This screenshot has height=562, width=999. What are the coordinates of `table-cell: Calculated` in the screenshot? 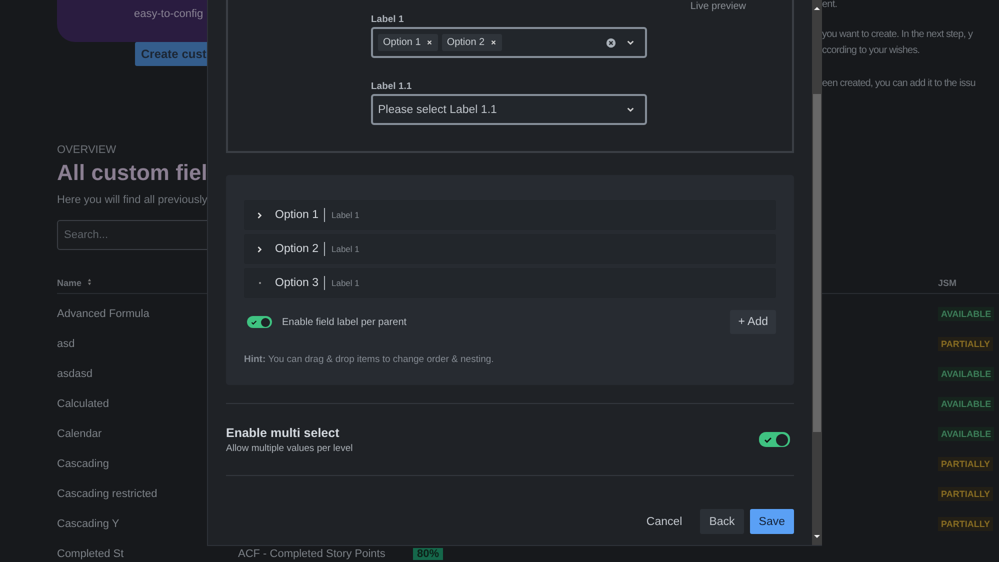 It's located at (83, 404).